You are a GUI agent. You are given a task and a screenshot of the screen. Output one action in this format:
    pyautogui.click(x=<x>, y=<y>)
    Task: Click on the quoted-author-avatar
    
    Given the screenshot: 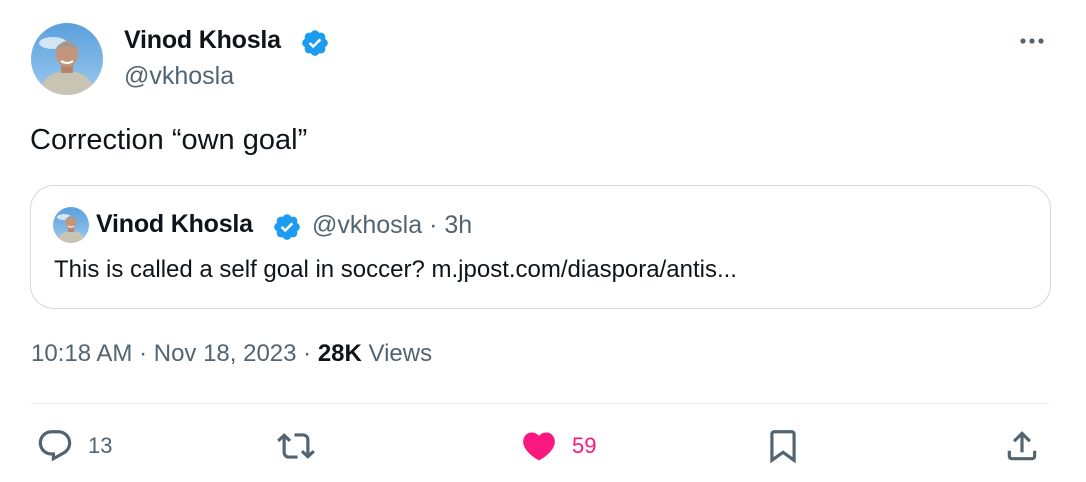 What is the action you would take?
    pyautogui.click(x=71, y=225)
    